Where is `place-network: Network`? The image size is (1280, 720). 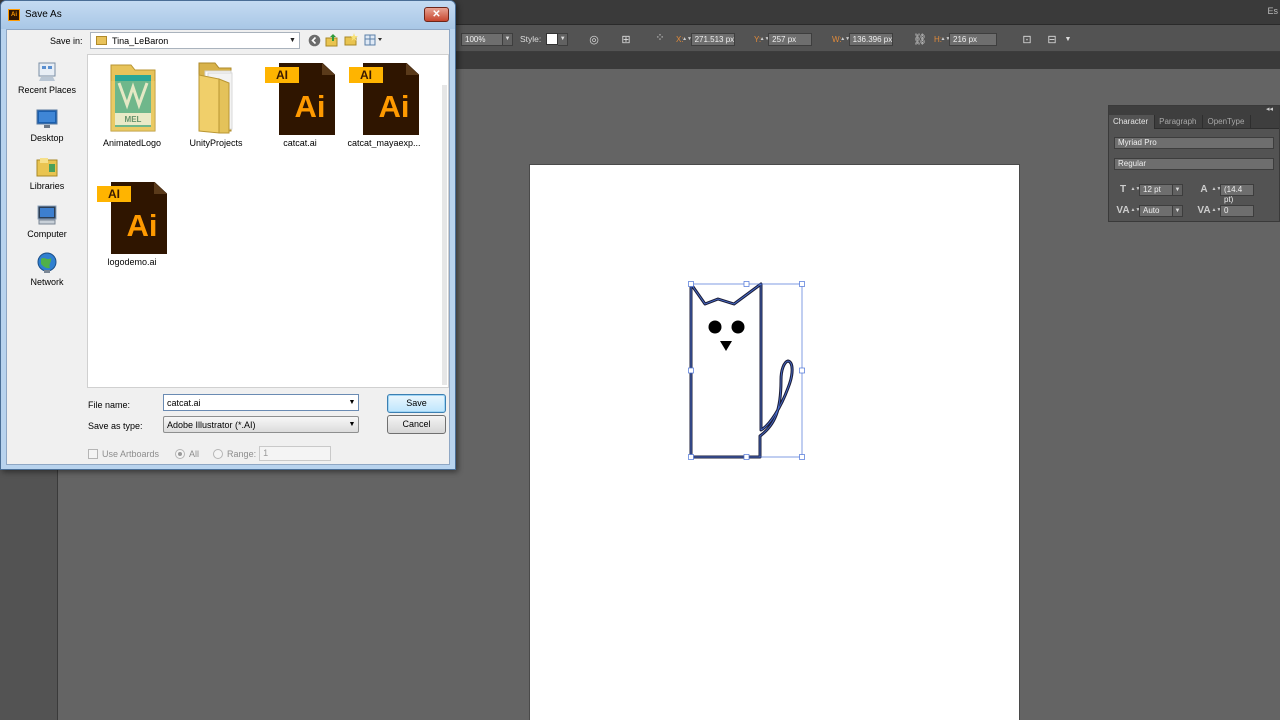
place-network: Network is located at coordinates (47, 269).